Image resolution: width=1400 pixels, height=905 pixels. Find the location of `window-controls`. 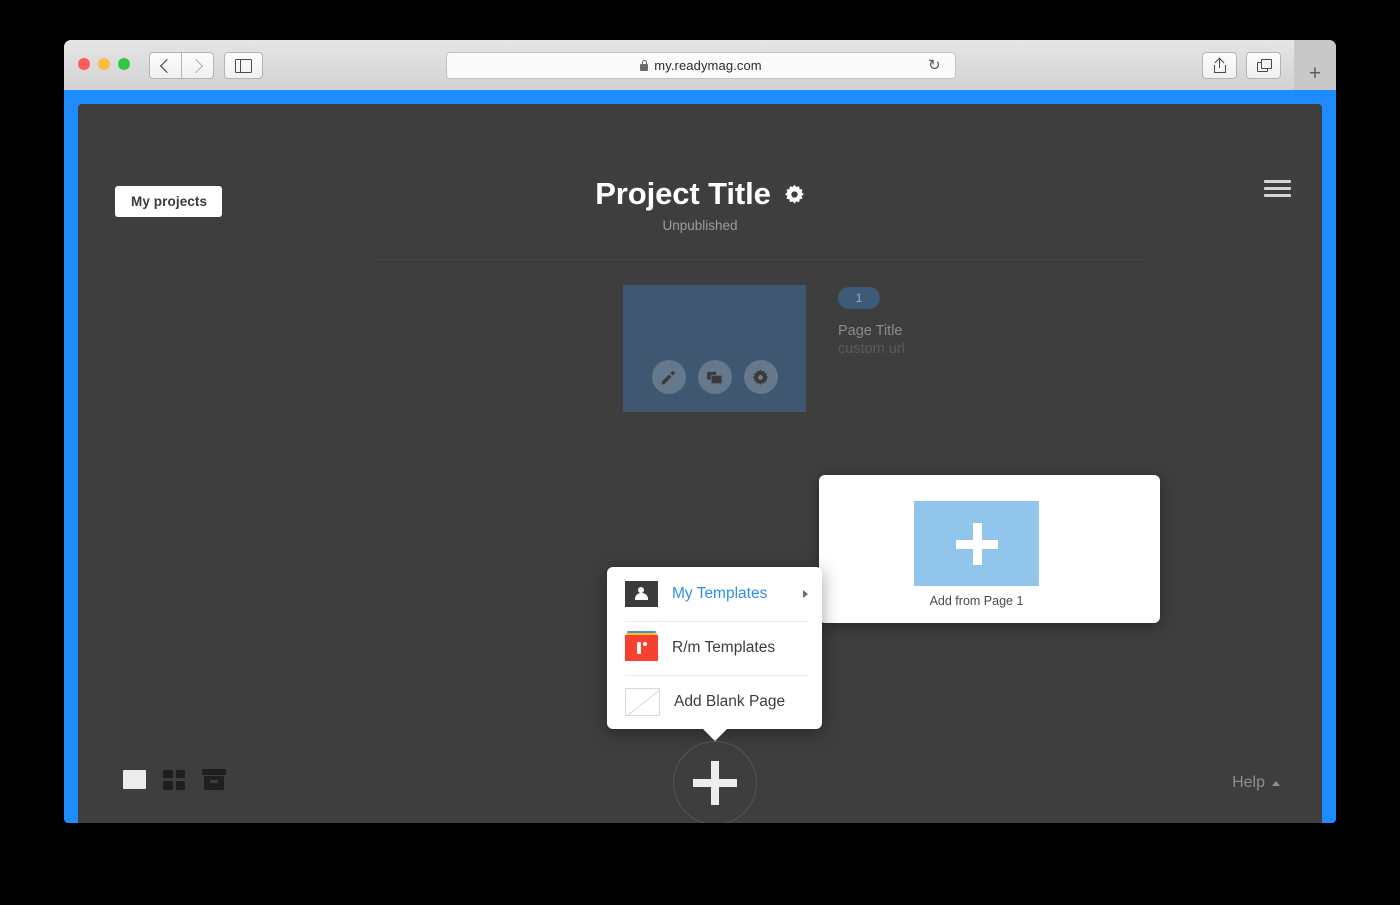

window-controls is located at coordinates (104, 64).